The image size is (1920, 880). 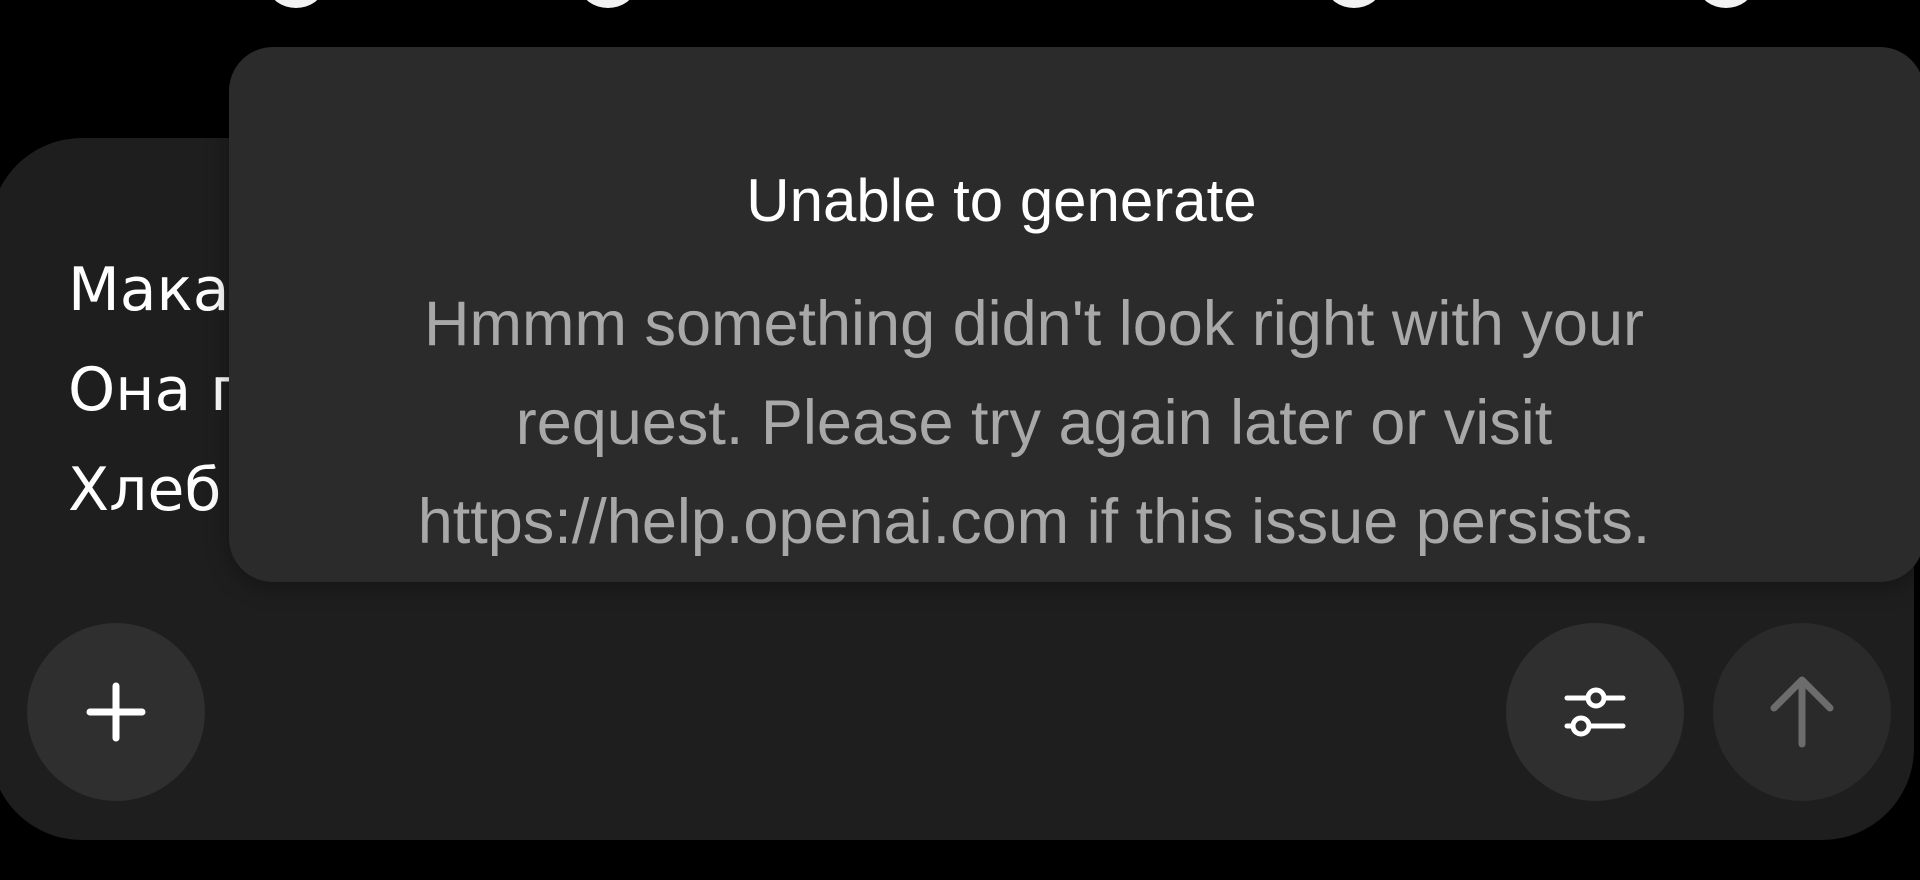 I want to click on settings-button, so click(x=1595, y=712).